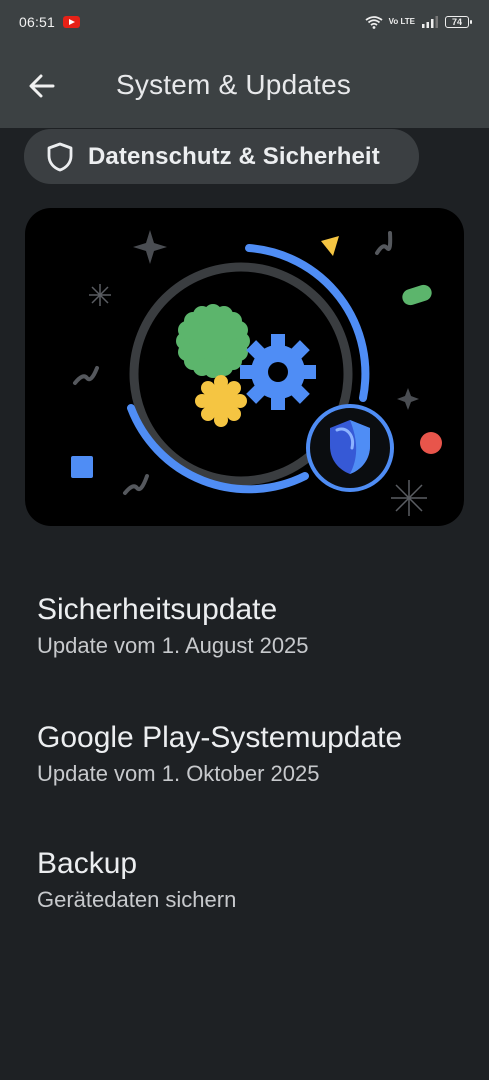 The height and width of the screenshot is (1080, 489). I want to click on arrow-back-icon, so click(42, 86).